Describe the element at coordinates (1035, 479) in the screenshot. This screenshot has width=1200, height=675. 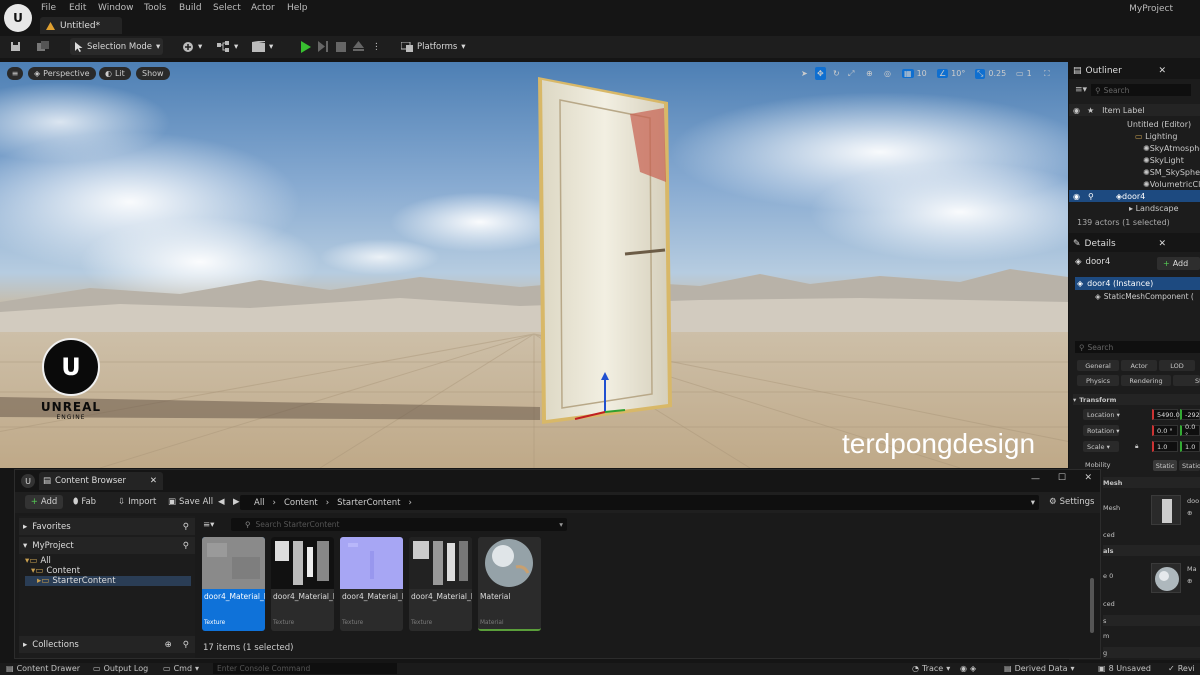
I see `minimize-icon: —` at that location.